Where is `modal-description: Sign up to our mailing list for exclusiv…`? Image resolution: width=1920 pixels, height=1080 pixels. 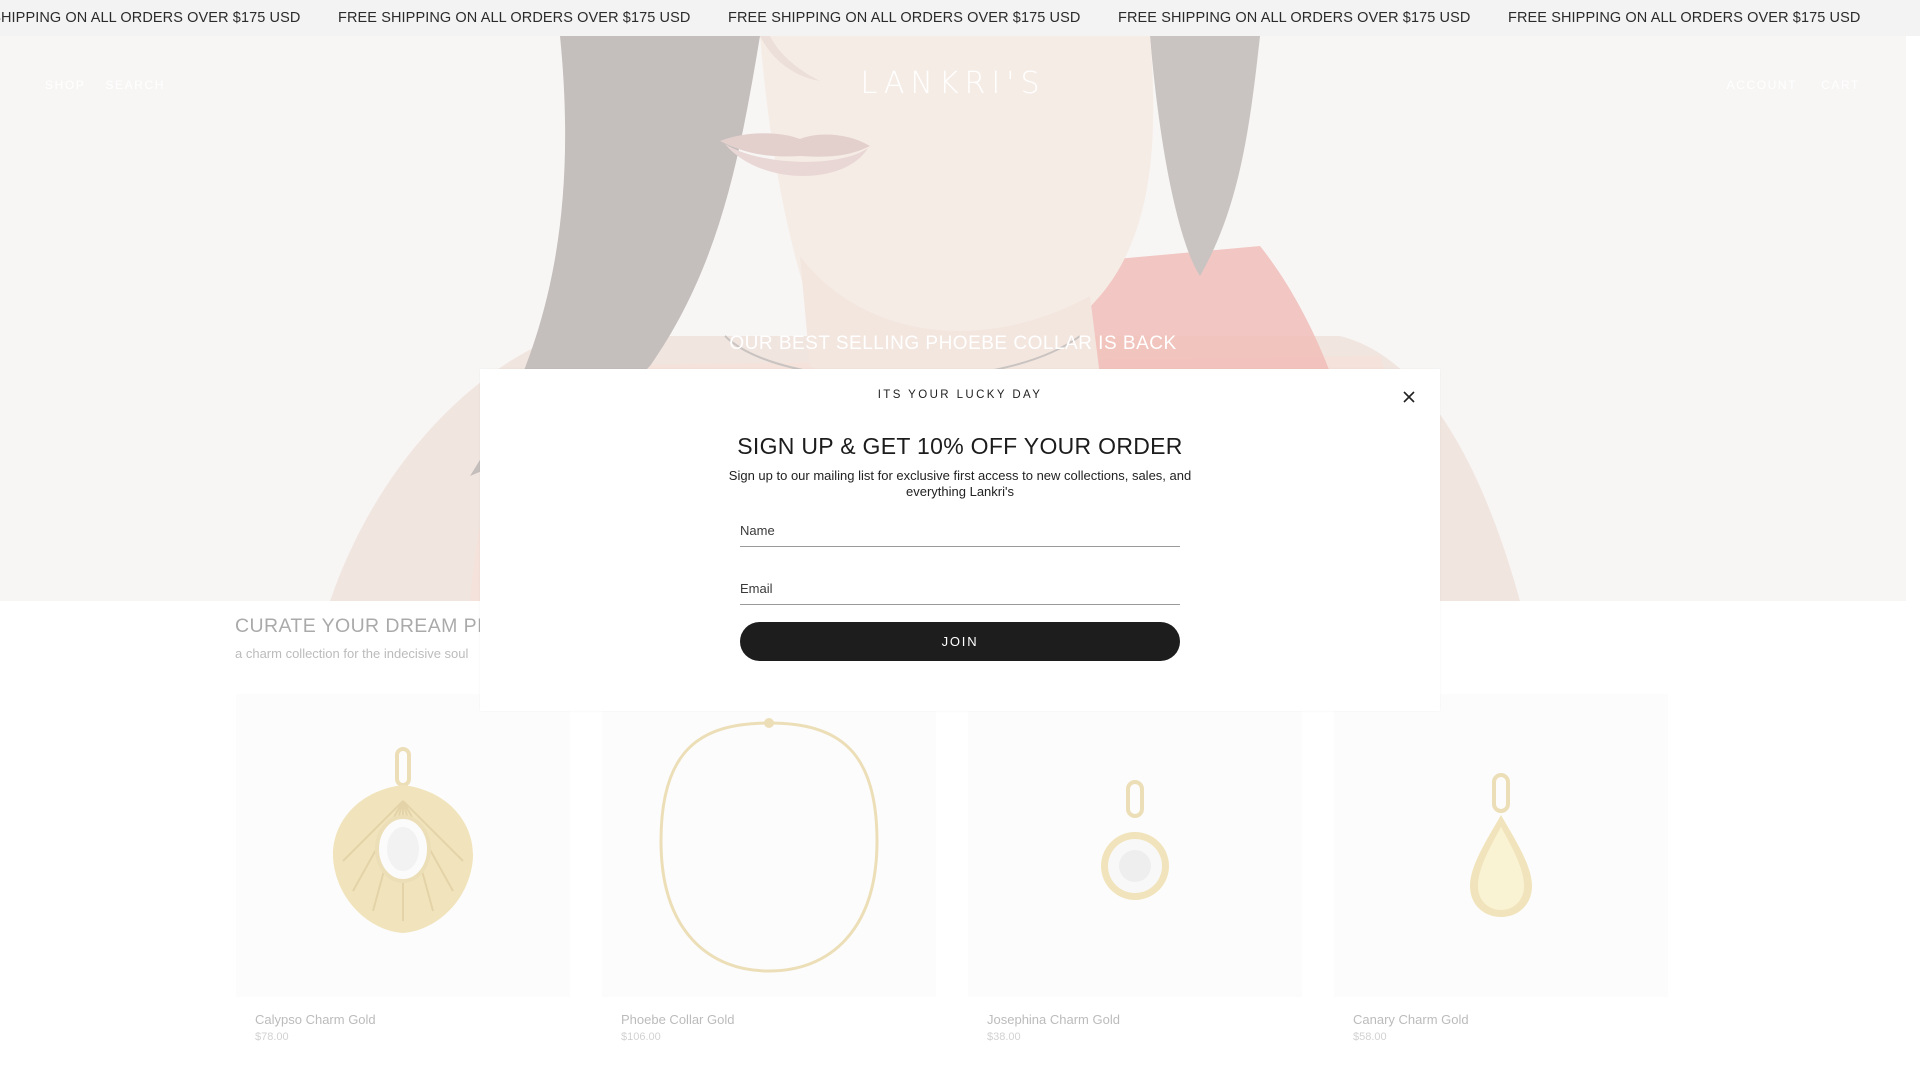 modal-description: Sign up to our mailing list for exclusiv… is located at coordinates (960, 483).